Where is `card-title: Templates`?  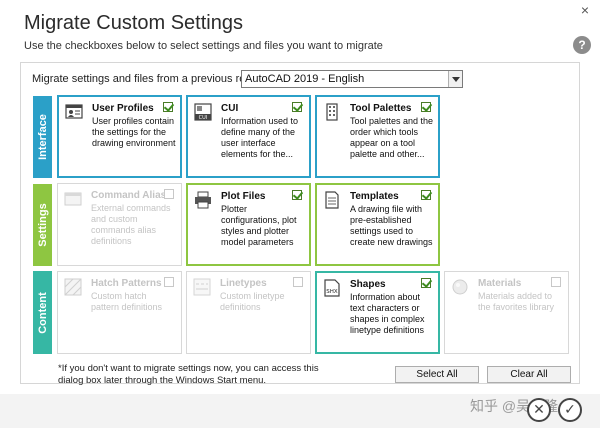
card-title: Templates is located at coordinates (374, 196).